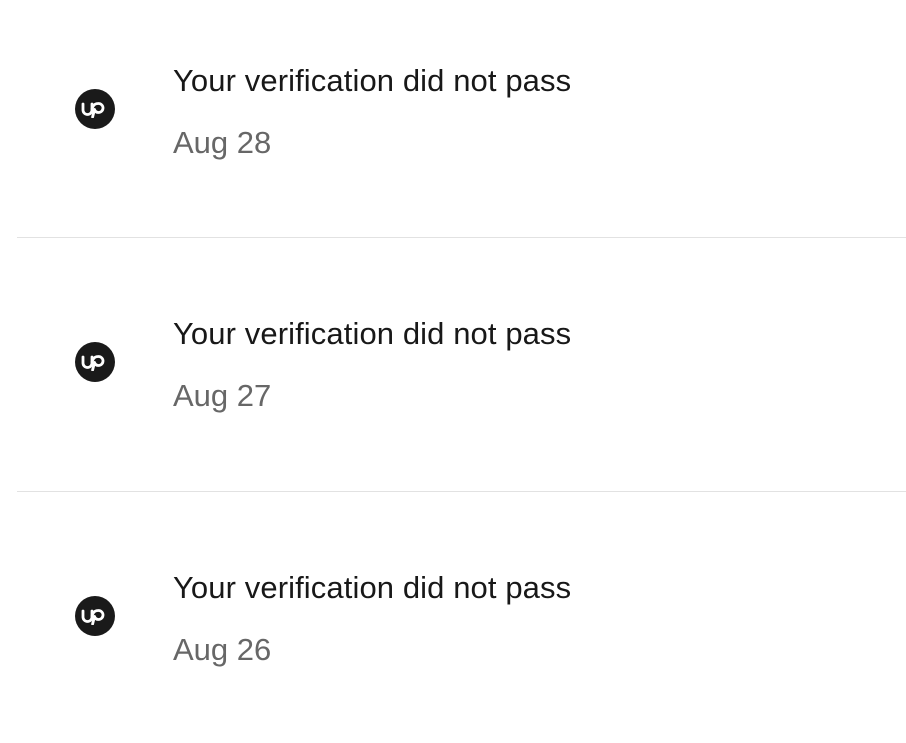 This screenshot has height=743, width=906. I want to click on notification-date: Aug 26, so click(222, 649).